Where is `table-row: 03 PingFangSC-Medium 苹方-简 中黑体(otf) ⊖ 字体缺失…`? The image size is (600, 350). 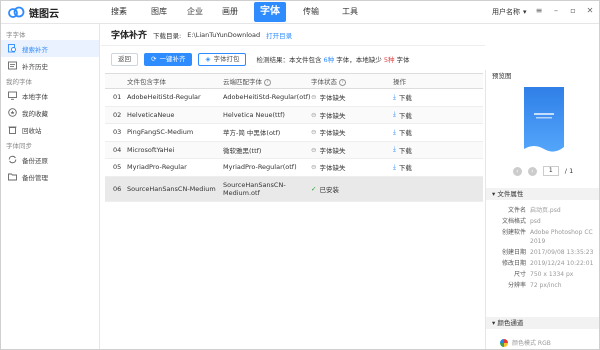 table-row: 03 PingFangSC-Medium 苹方-简 中黑体(otf) ⊖ 字体缺失… is located at coordinates (294, 132).